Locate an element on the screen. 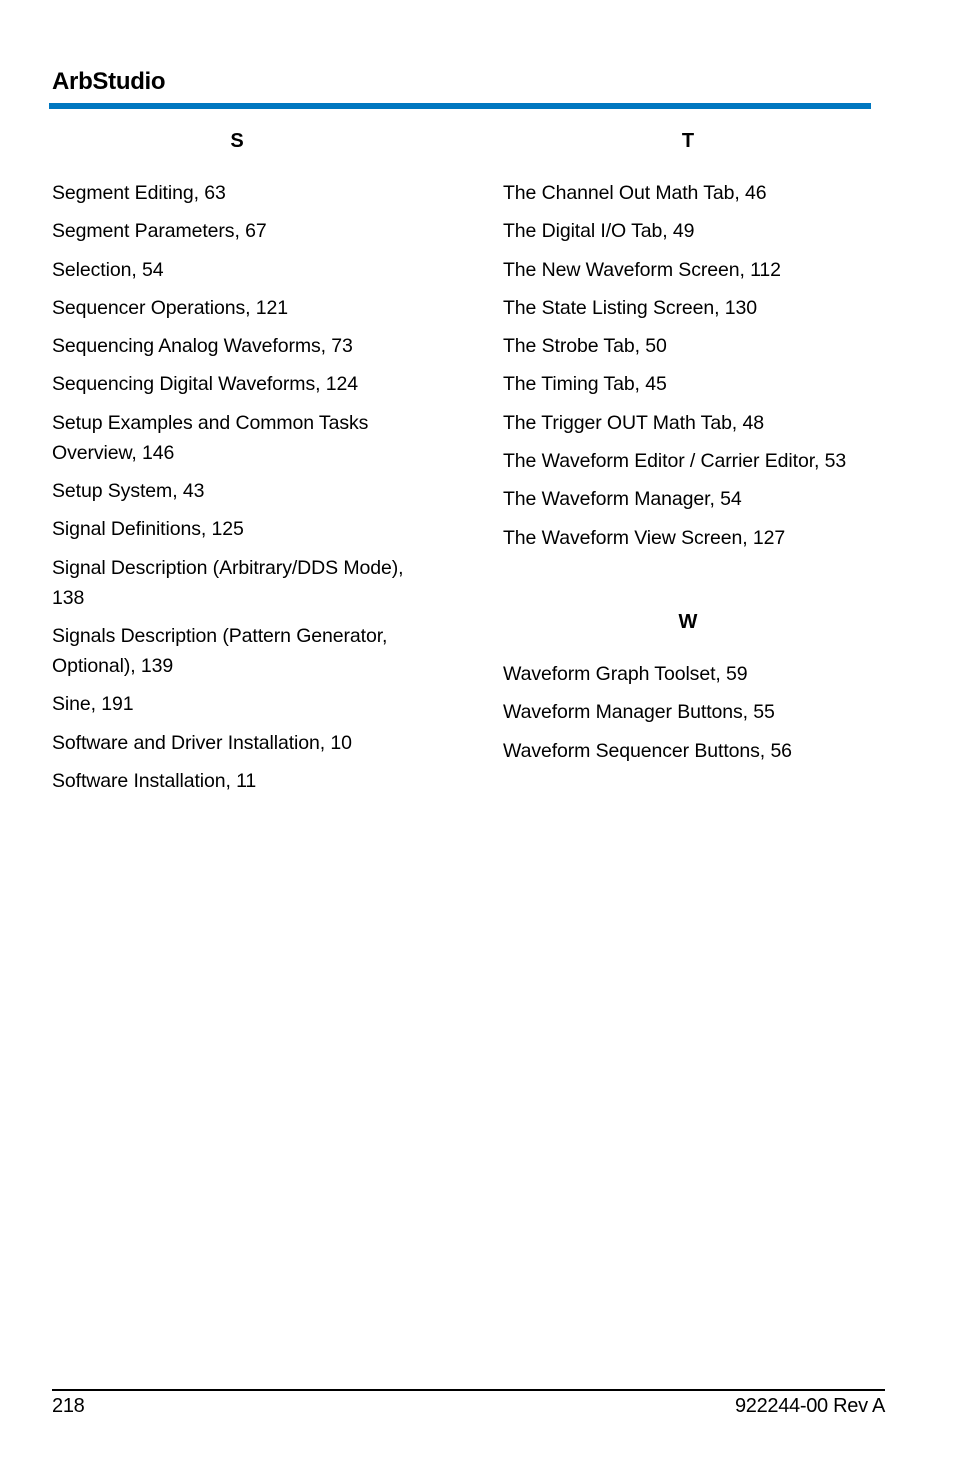  document-id: 922244-00 Rev A is located at coordinates (809, 1406).